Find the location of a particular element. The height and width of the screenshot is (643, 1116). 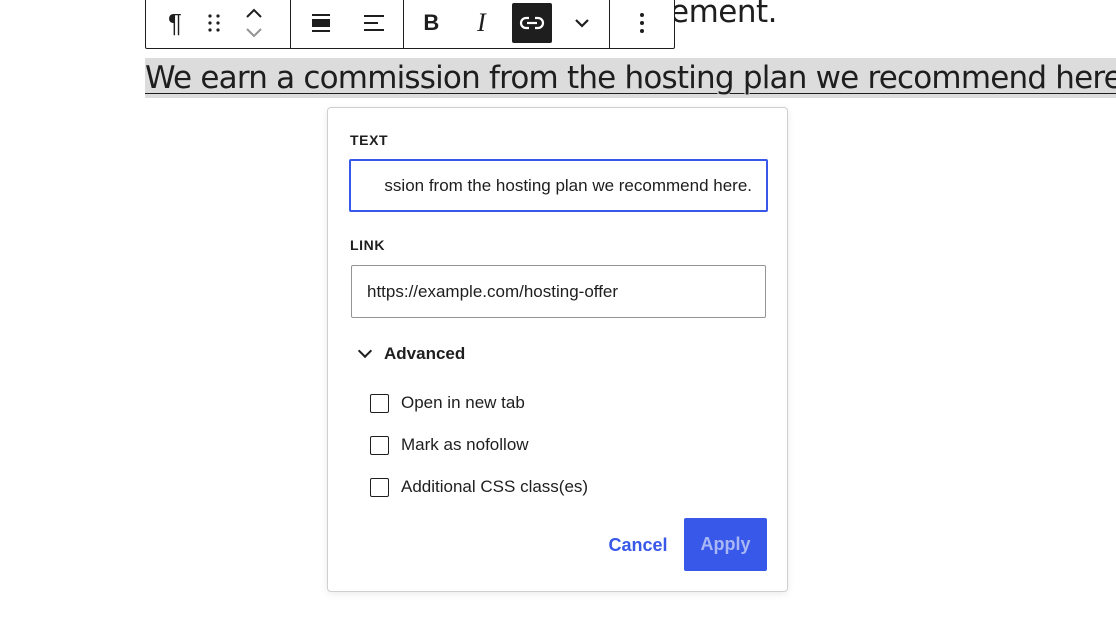

alignment-group is located at coordinates (348, 24).